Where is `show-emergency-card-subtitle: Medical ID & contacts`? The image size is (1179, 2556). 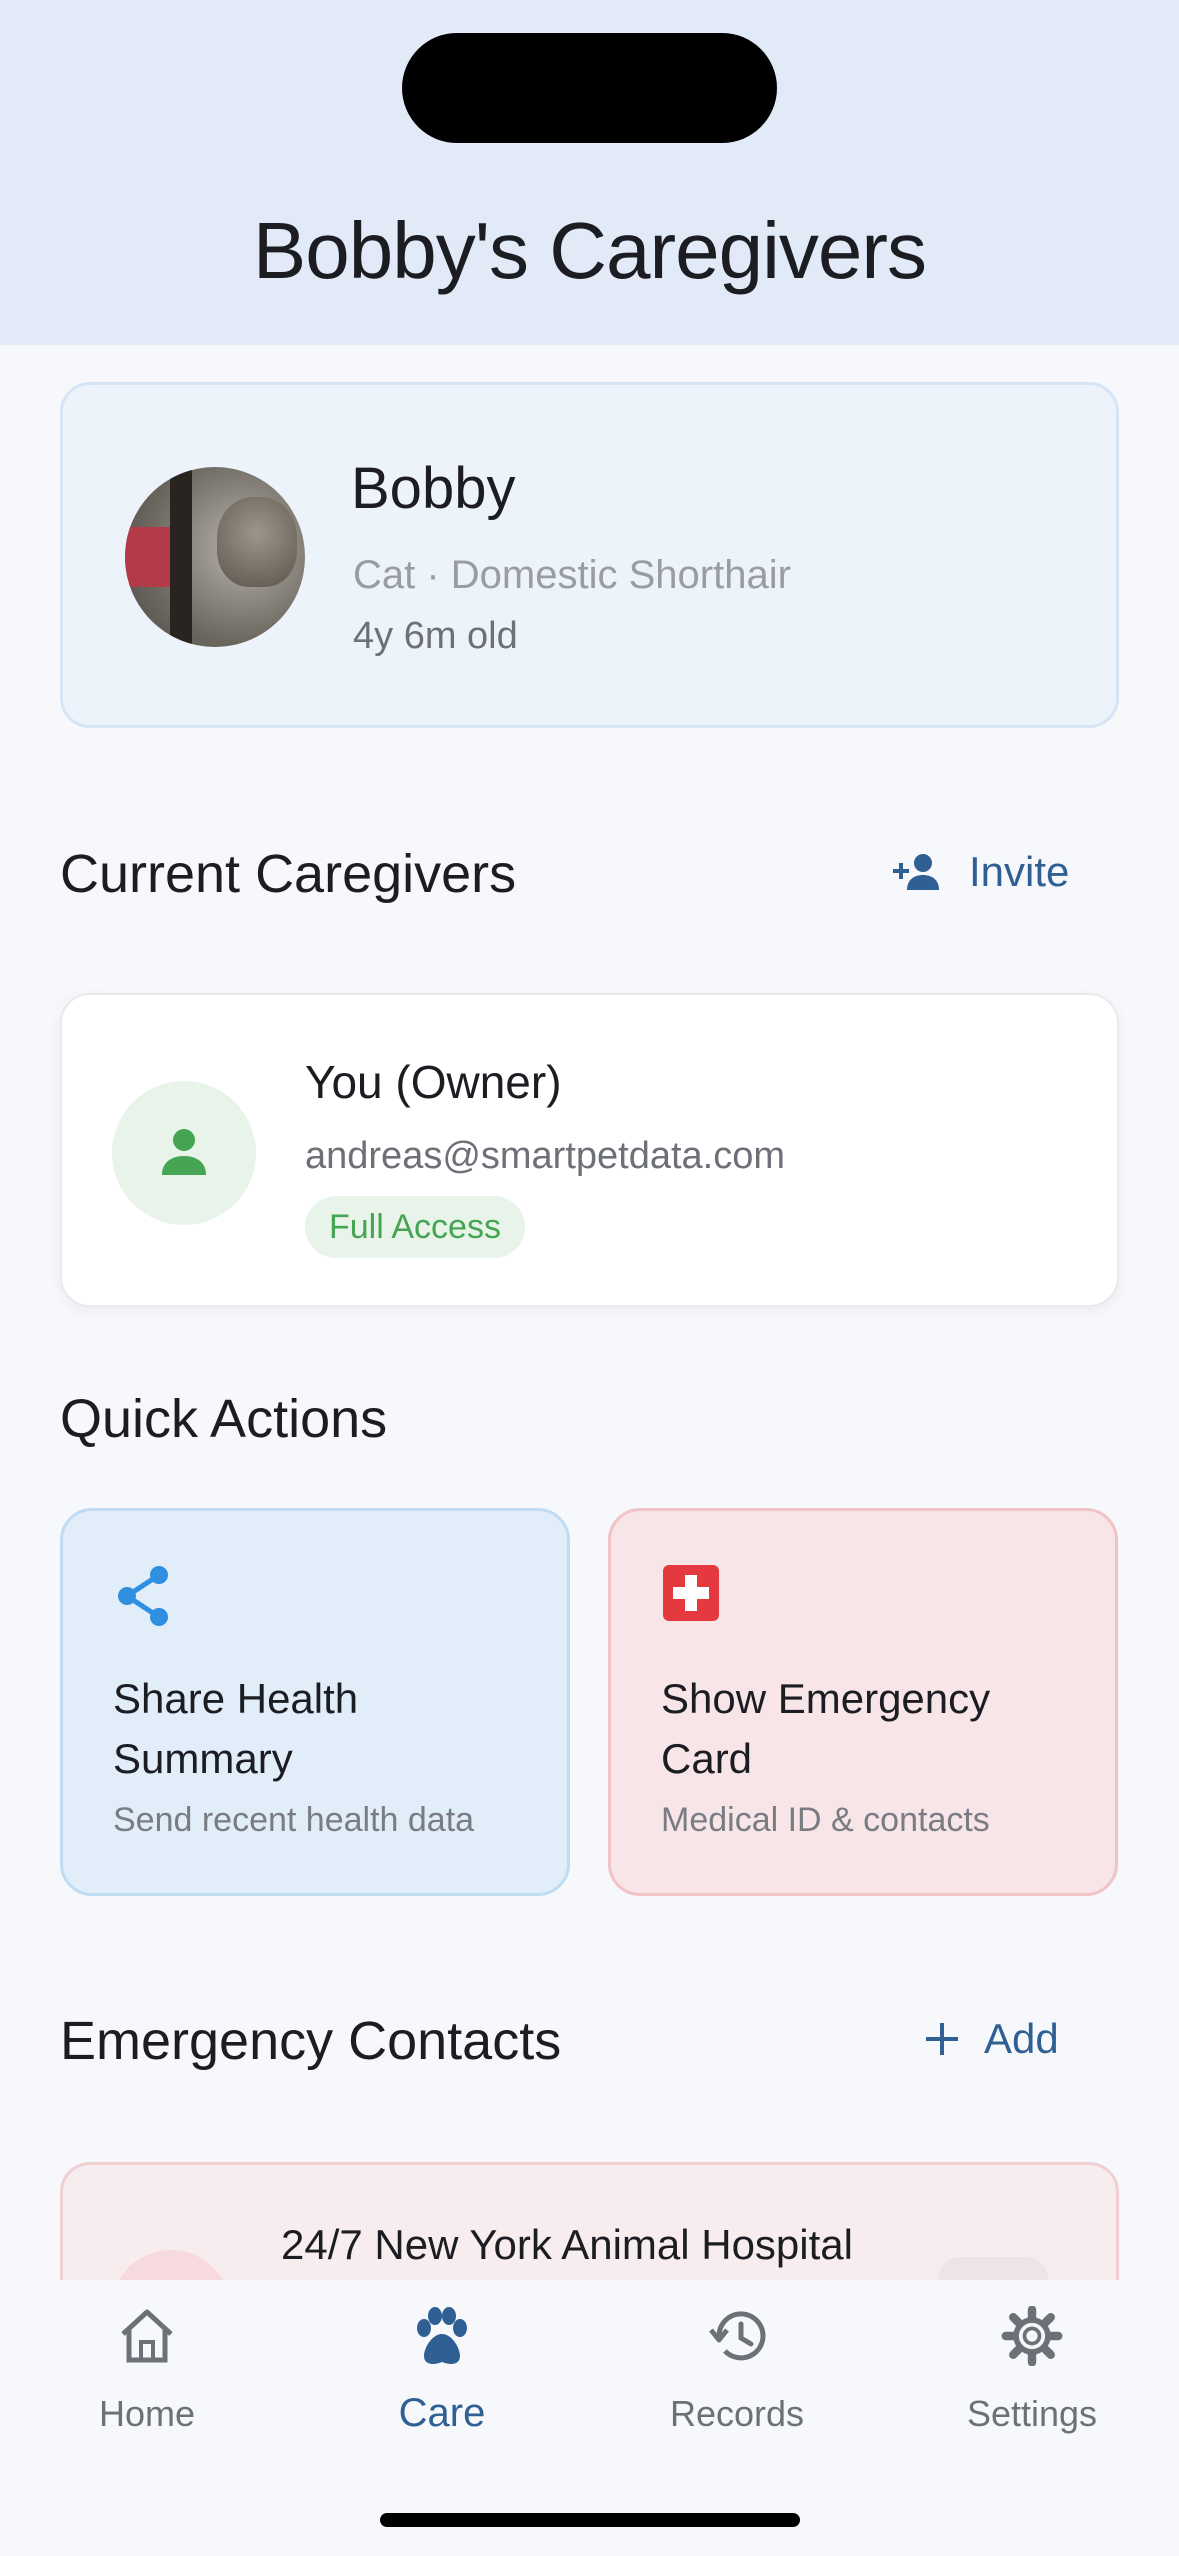
show-emergency-card-subtitle: Medical ID & contacts is located at coordinates (825, 1820).